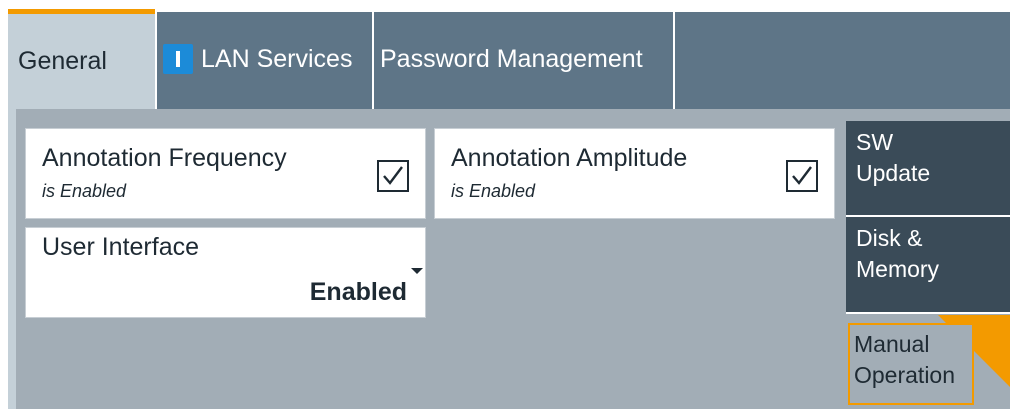  I want to click on annotation-amplitude-status: is Enabled, so click(493, 191).